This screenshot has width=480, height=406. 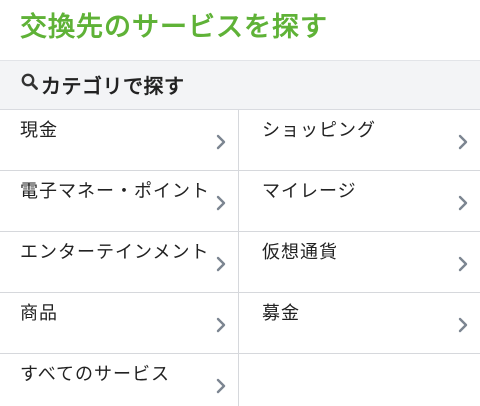 I want to click on category-label: 商品, so click(x=39, y=313).